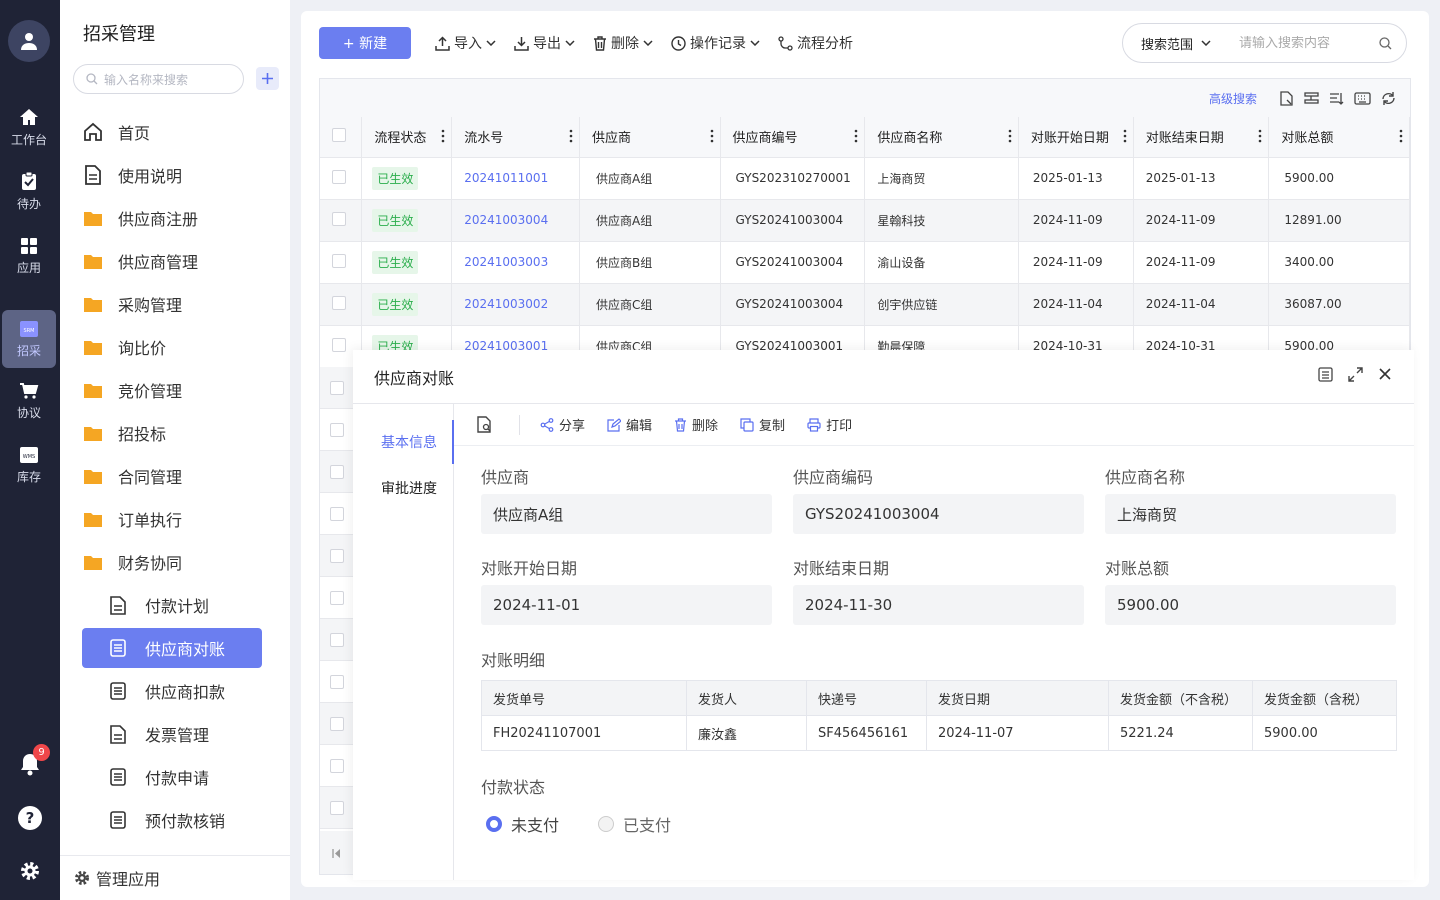 The width and height of the screenshot is (1440, 900). Describe the element at coordinates (465, 43) in the screenshot. I see `import-button: 导入` at that location.